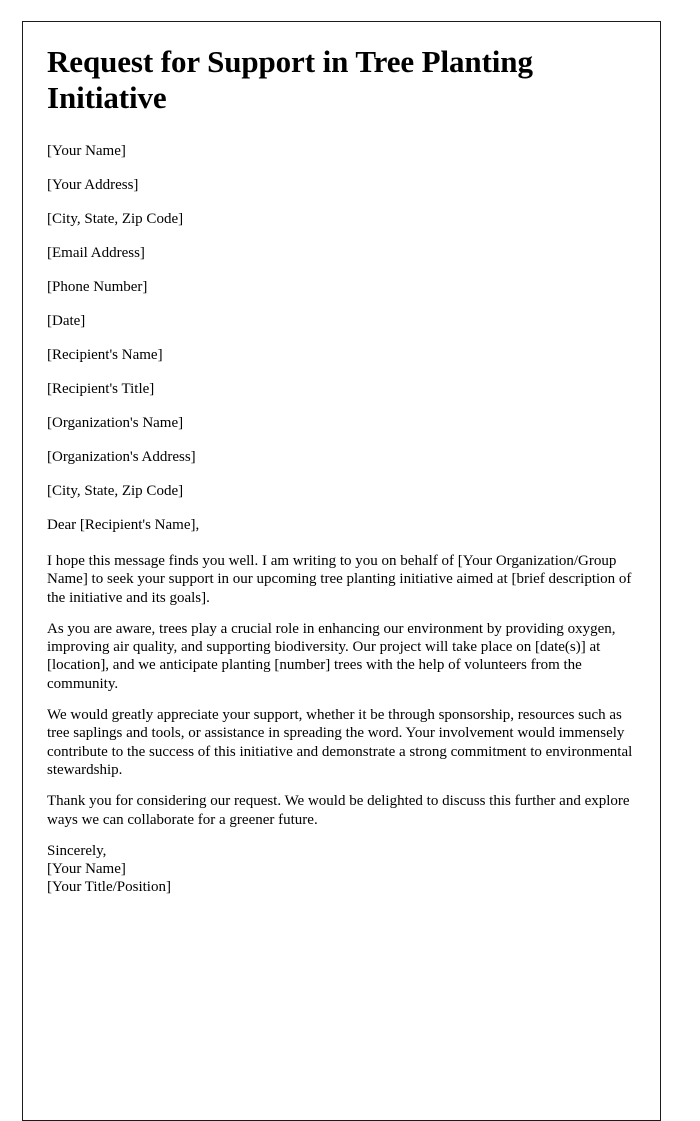 The height and width of the screenshot is (1121, 700). I want to click on recipient-field-title: [Recipient's Title], so click(101, 389).